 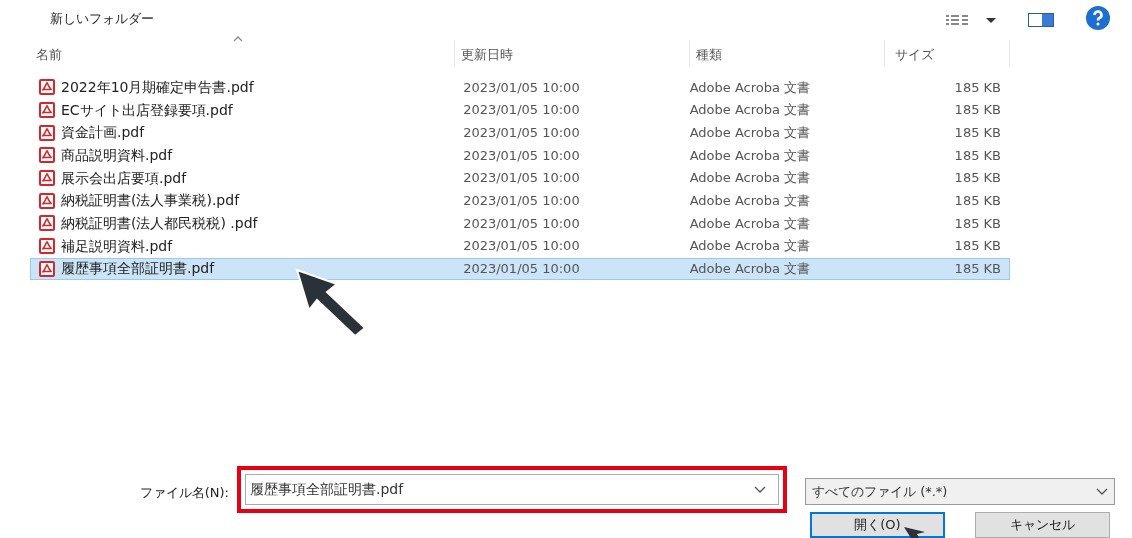 I want to click on file-row: 履歴事項全部証明書.pdf 2023/01/05 10:00 Adobe Acroba 文書 185 KB, so click(x=520, y=269).